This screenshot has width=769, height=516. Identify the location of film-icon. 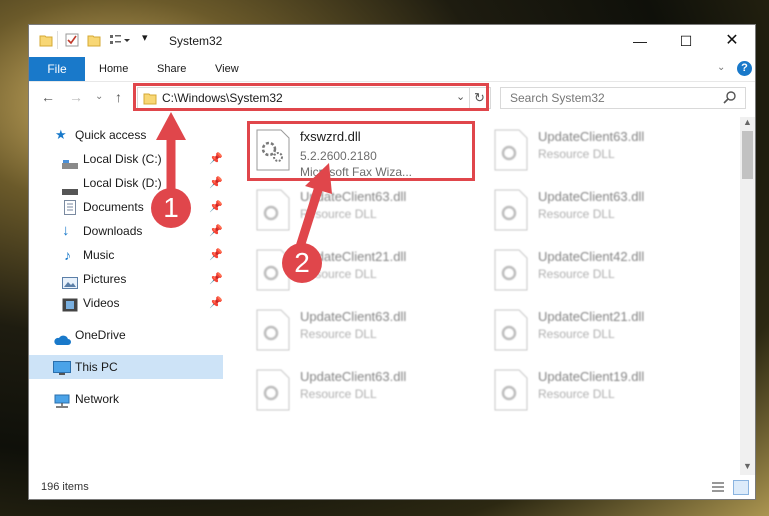
(70, 308).